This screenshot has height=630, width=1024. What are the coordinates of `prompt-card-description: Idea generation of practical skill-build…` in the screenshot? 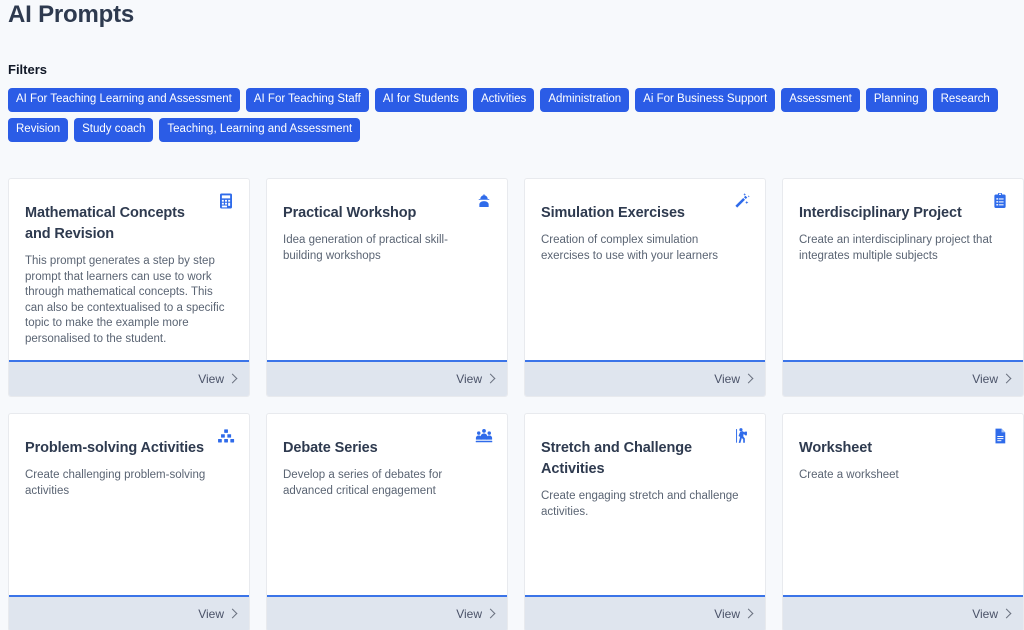 It's located at (365, 248).